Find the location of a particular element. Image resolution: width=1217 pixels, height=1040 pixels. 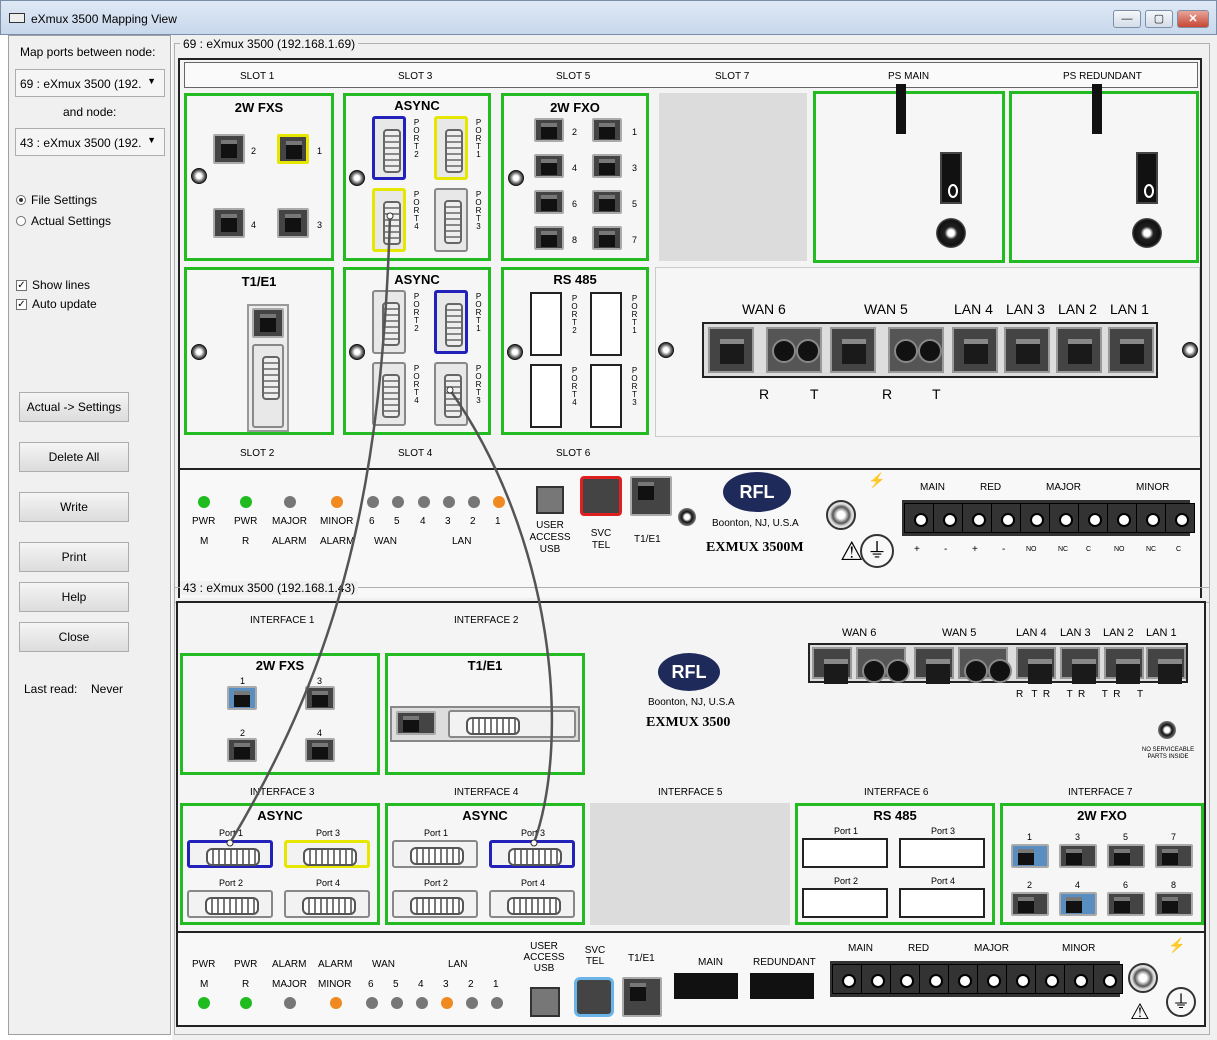

auto-update-checkbox: ✓ is located at coordinates (21, 304).